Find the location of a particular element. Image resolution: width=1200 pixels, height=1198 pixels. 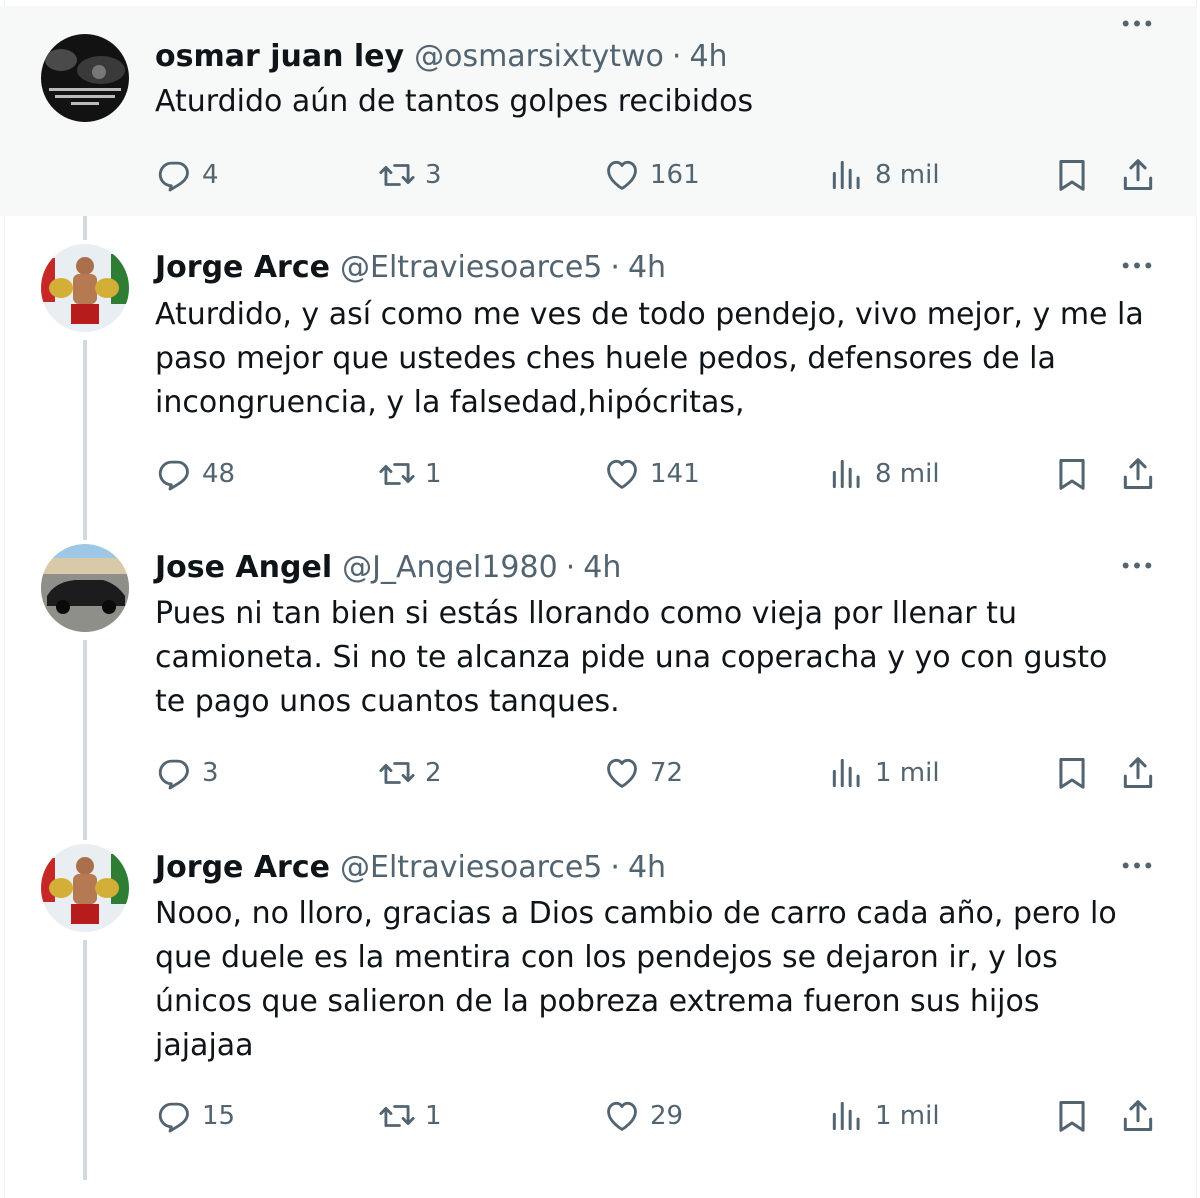

like-button: 161 is located at coordinates (651, 175).